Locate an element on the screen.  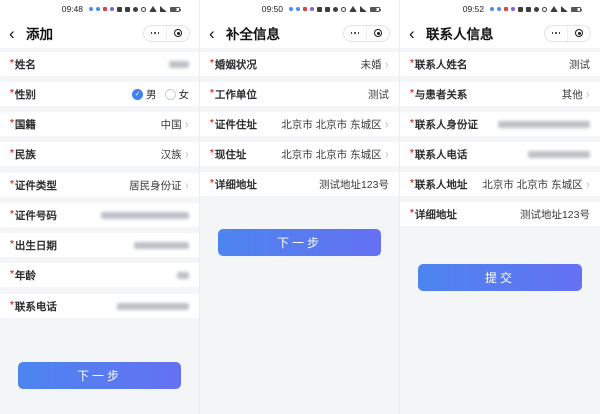
radio-unchecked-icon is located at coordinates (170, 94).